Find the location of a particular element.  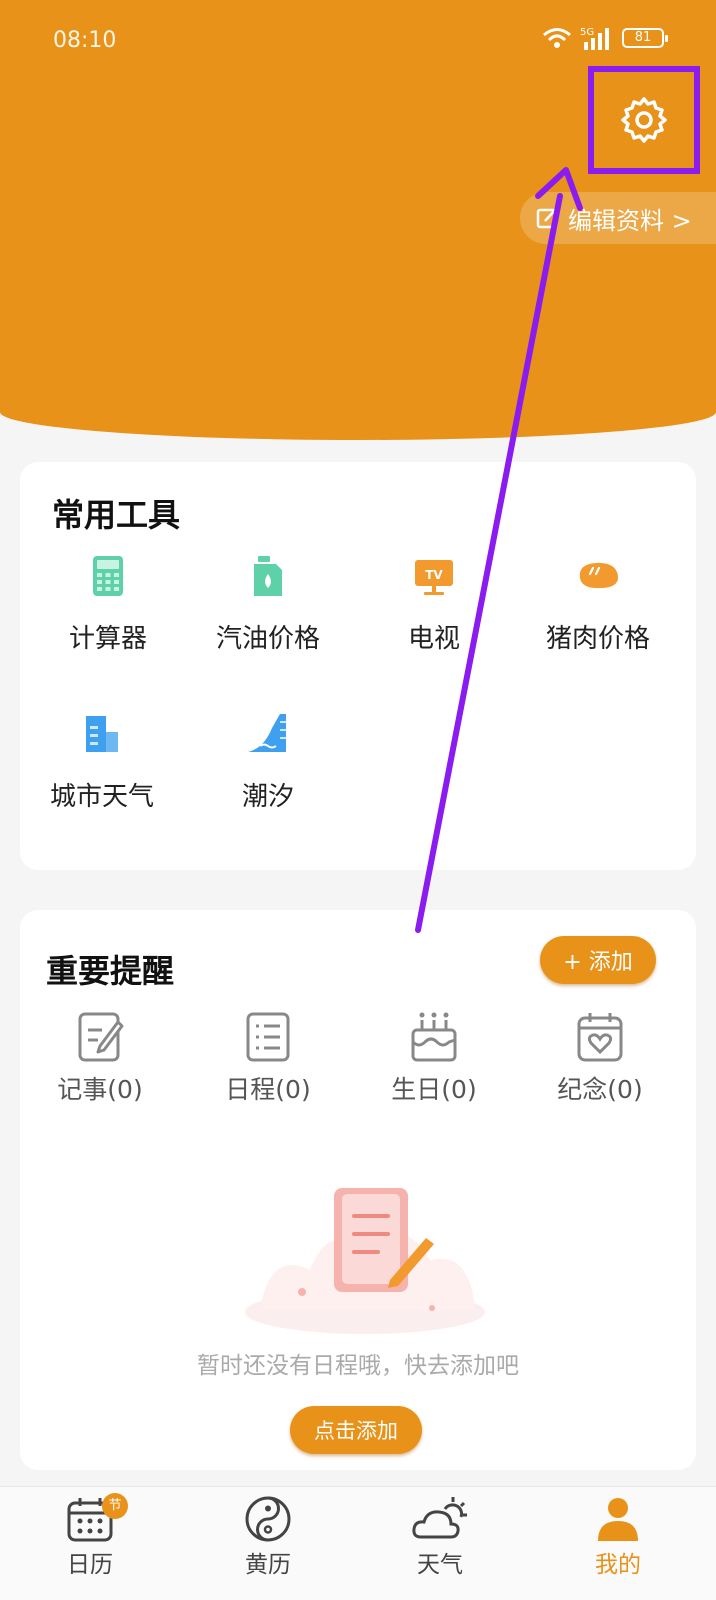

nav-item-mine: 我的 is located at coordinates (618, 1537).